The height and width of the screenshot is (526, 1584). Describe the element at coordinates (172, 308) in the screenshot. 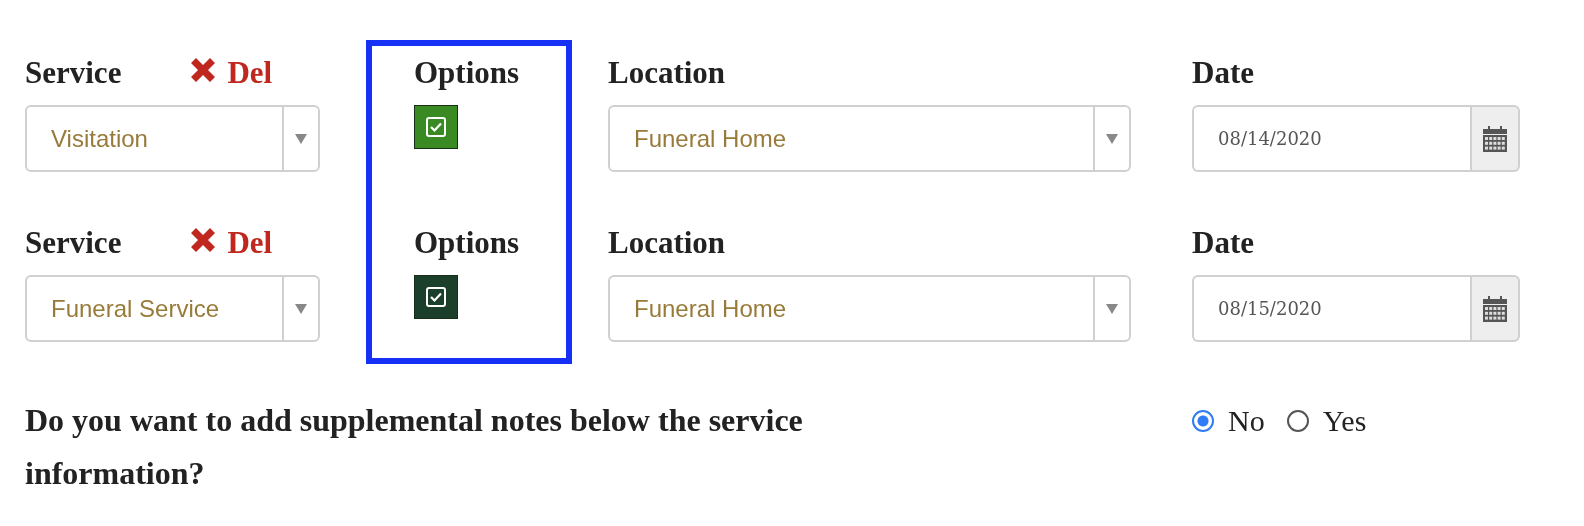

I see `service-dropdown: Funeral Service` at that location.